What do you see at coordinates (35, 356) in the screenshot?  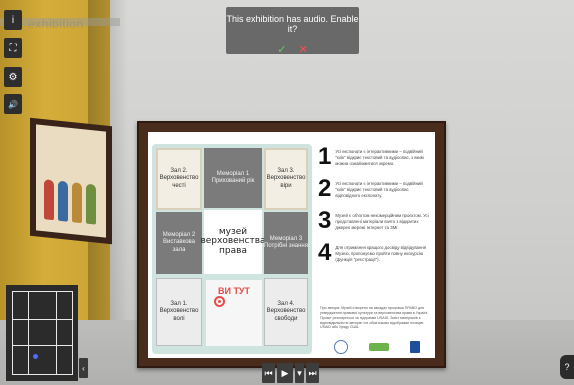 I see `visitor-position-icon` at bounding box center [35, 356].